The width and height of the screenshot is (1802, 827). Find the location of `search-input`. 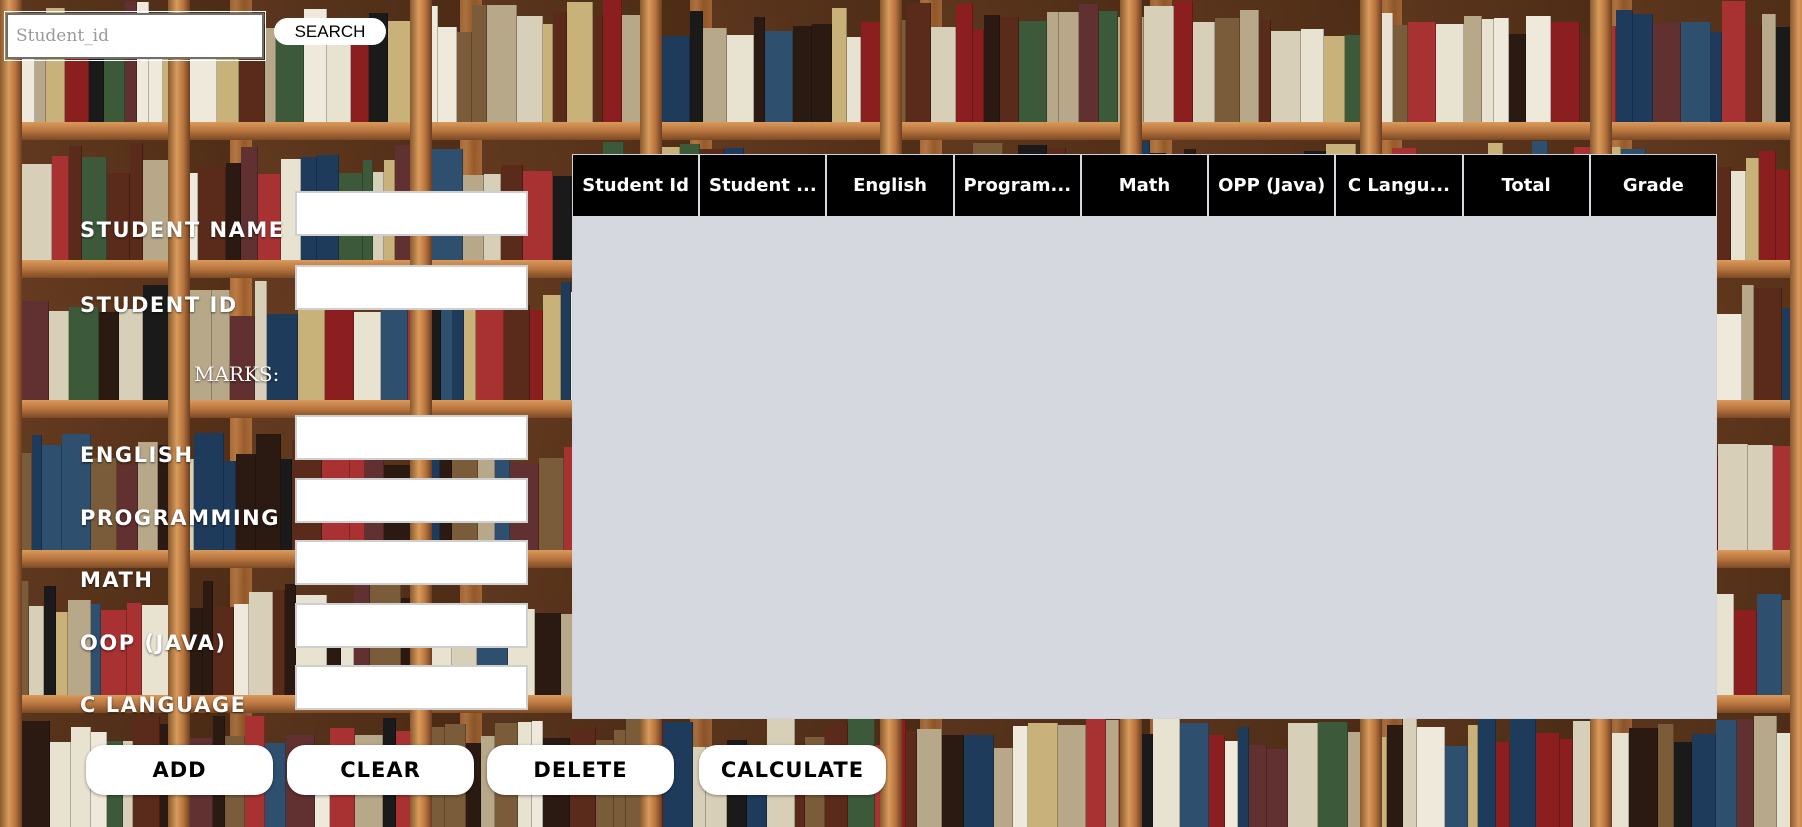

search-input is located at coordinates (135, 36).